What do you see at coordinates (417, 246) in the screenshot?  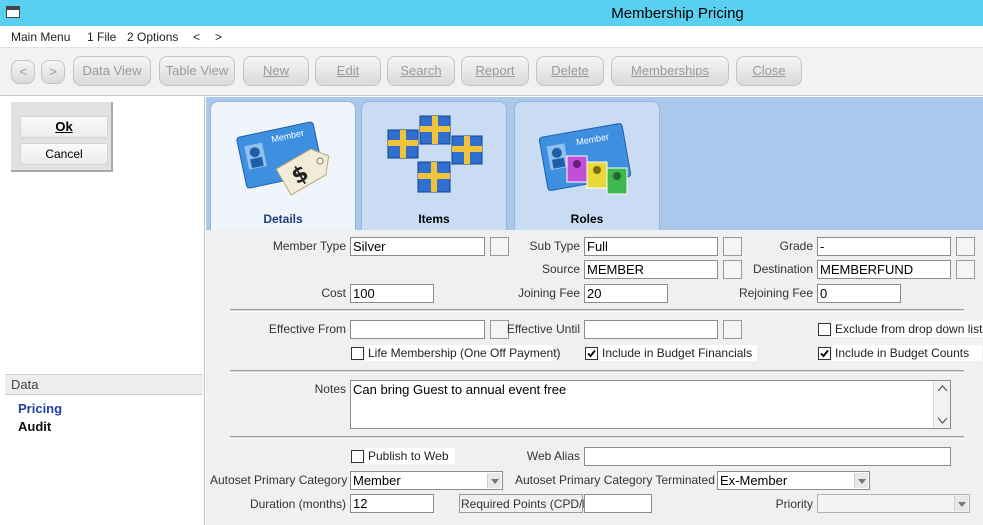 I see `member-type-field: Silver` at bounding box center [417, 246].